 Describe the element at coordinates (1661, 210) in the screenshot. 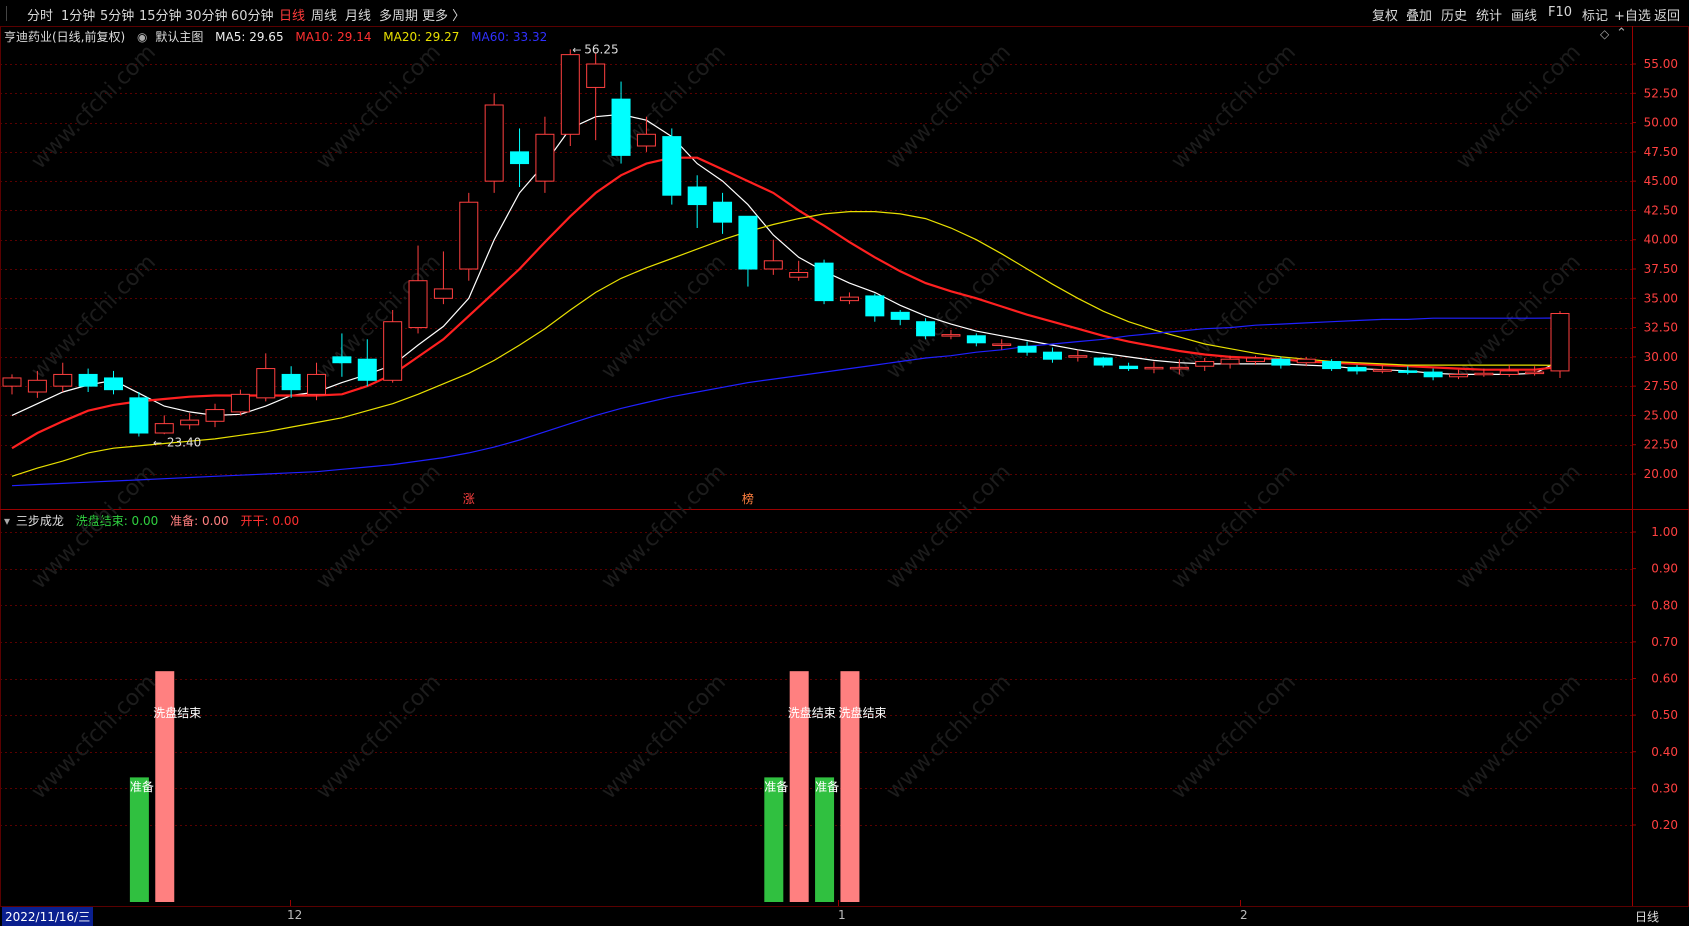

I see `y-tick-label: 42.50` at that location.